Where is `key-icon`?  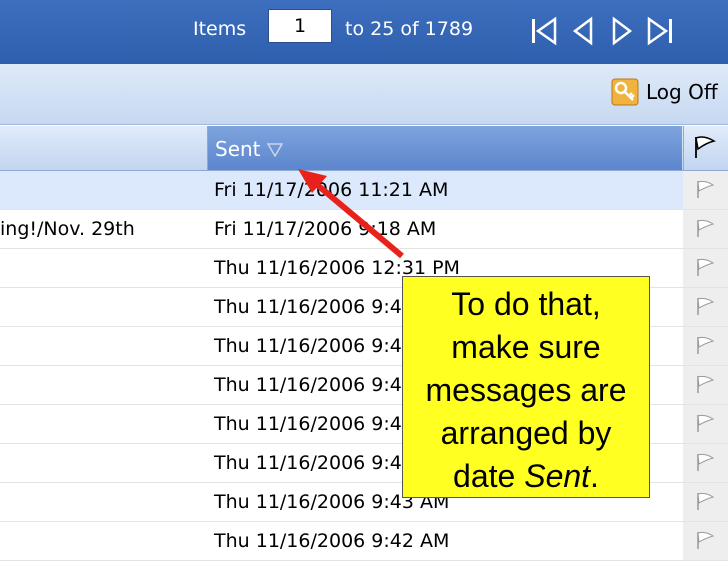
key-icon is located at coordinates (625, 92).